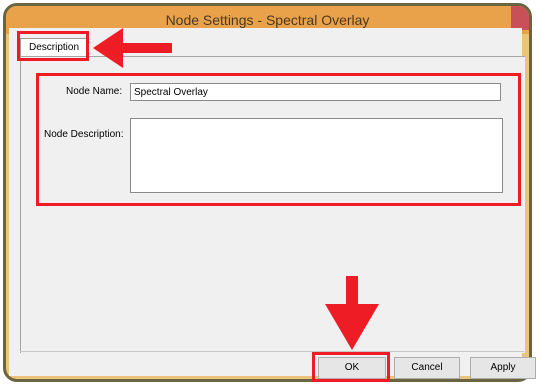 The image size is (541, 390). Describe the element at coordinates (267, 20) in the screenshot. I see `window-title: Node Settings - Spectral Overlay` at that location.